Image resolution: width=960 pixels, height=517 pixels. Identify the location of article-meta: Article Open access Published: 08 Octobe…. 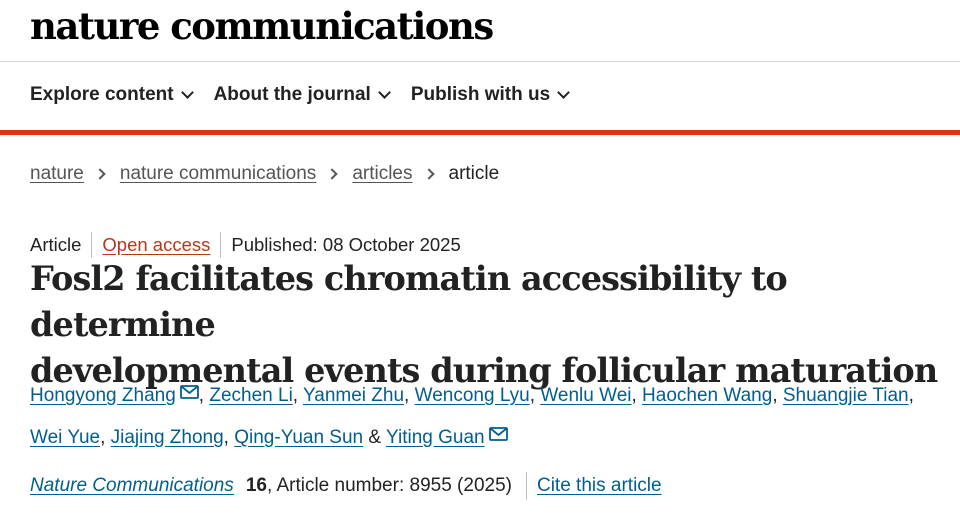
(245, 245).